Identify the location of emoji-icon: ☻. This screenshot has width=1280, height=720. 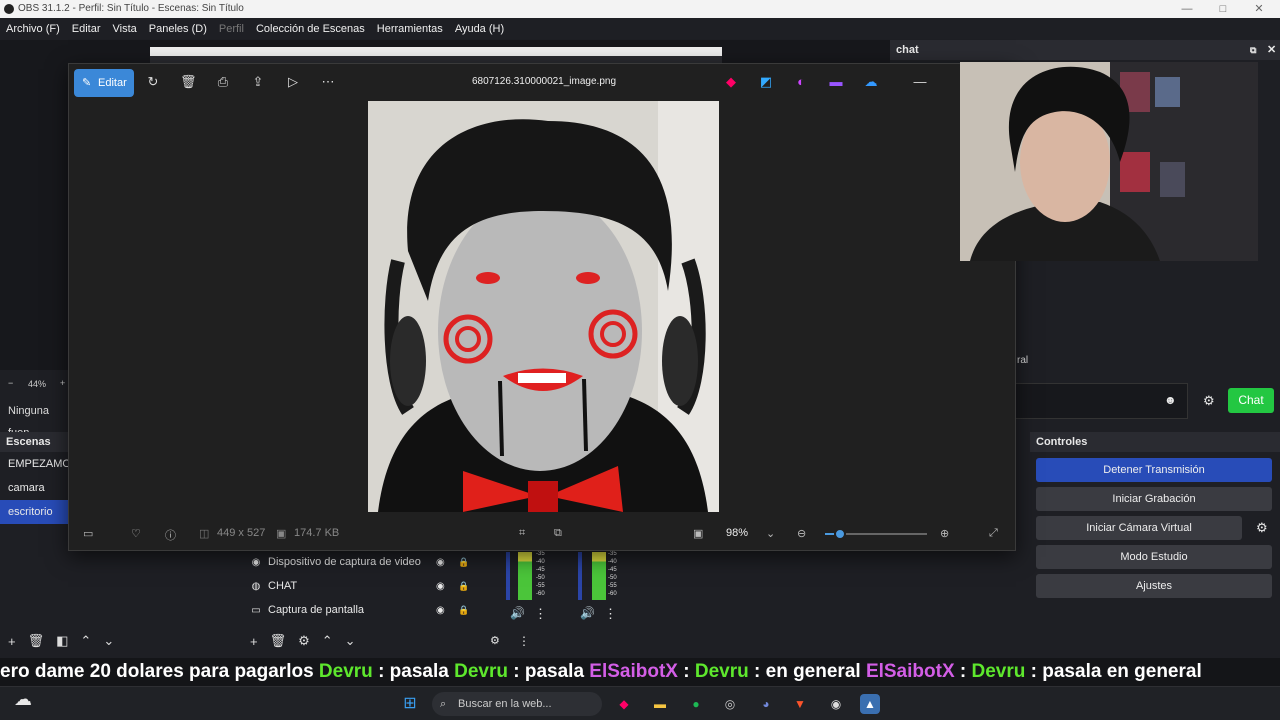
(1170, 400).